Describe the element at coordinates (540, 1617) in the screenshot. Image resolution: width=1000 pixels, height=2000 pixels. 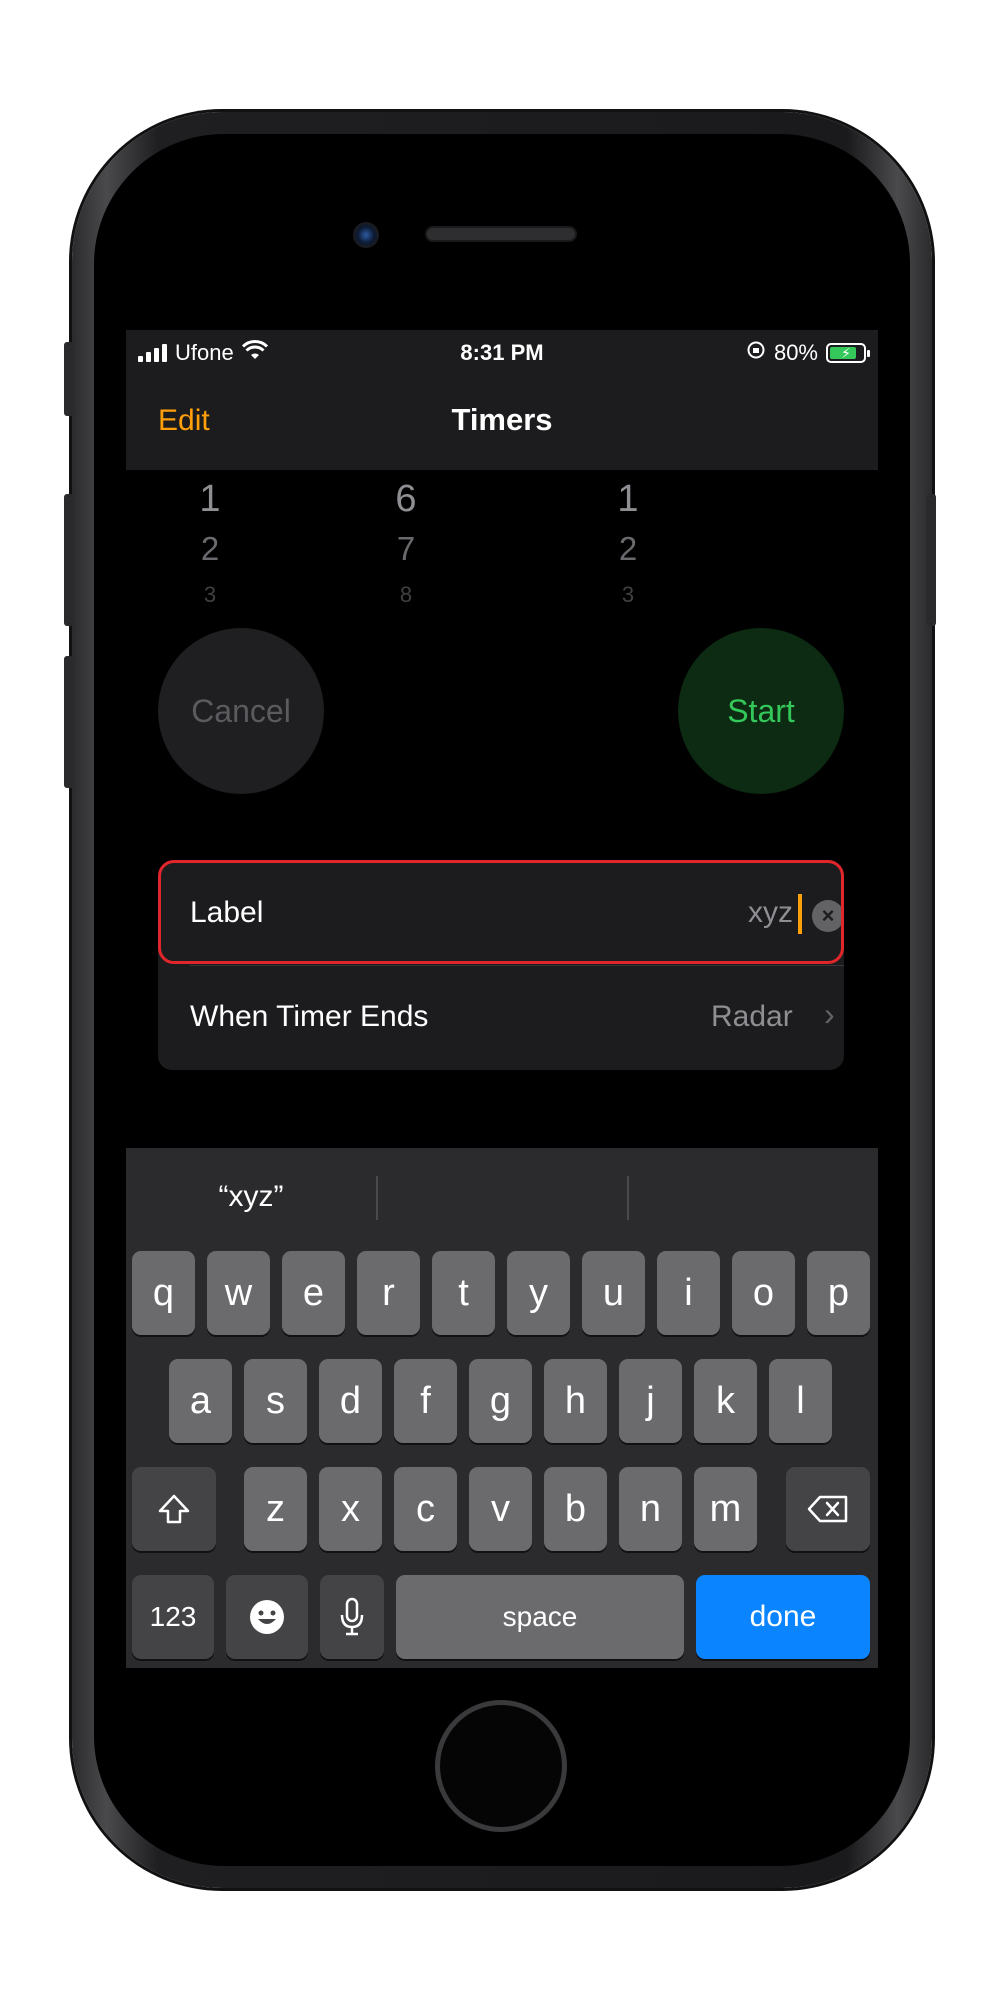
I see `space-key: space` at that location.